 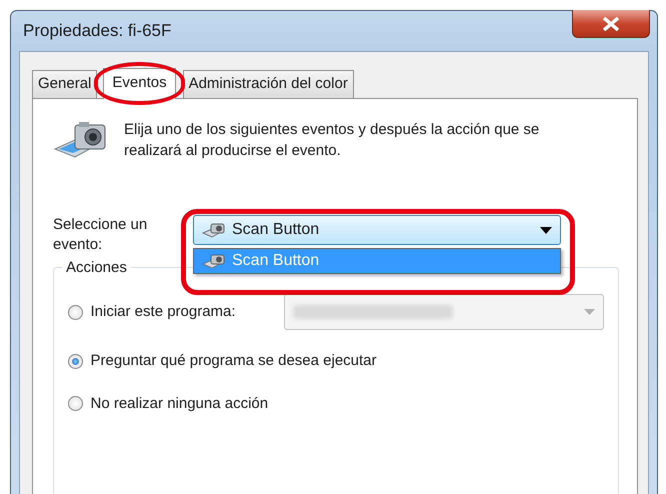 What do you see at coordinates (179, 403) in the screenshot?
I see `radio-label: No realizar ninguna acción` at bounding box center [179, 403].